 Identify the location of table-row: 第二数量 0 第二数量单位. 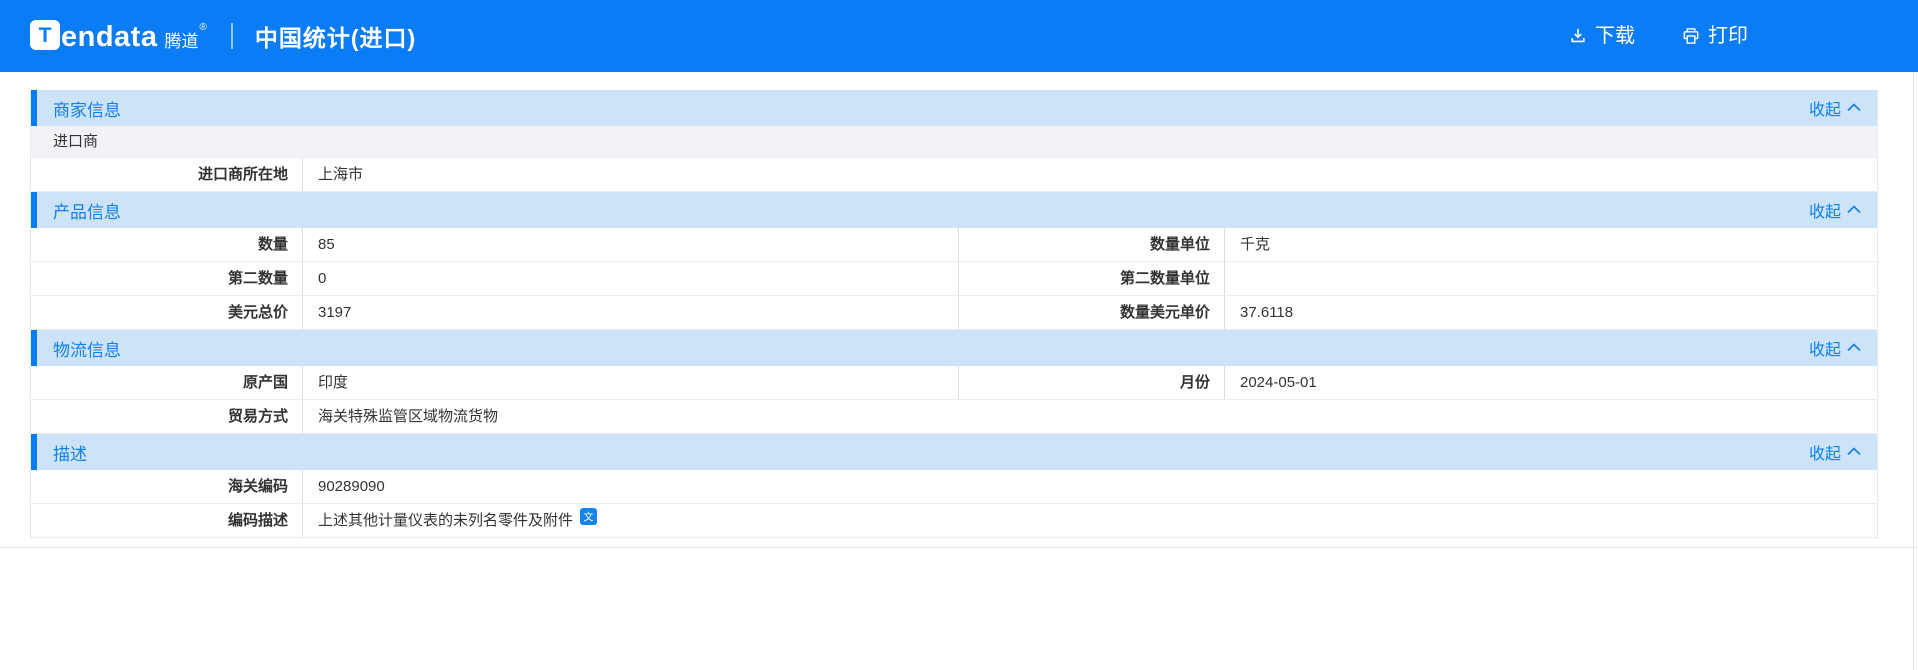
(954, 279).